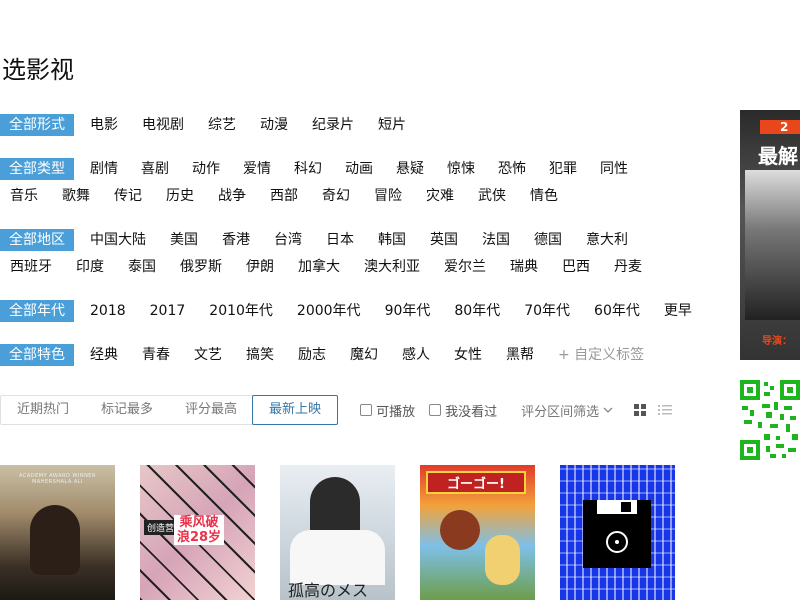 This screenshot has width=800, height=600. What do you see at coordinates (184, 240) in the screenshot?
I see `filter-region-item: 美国` at bounding box center [184, 240].